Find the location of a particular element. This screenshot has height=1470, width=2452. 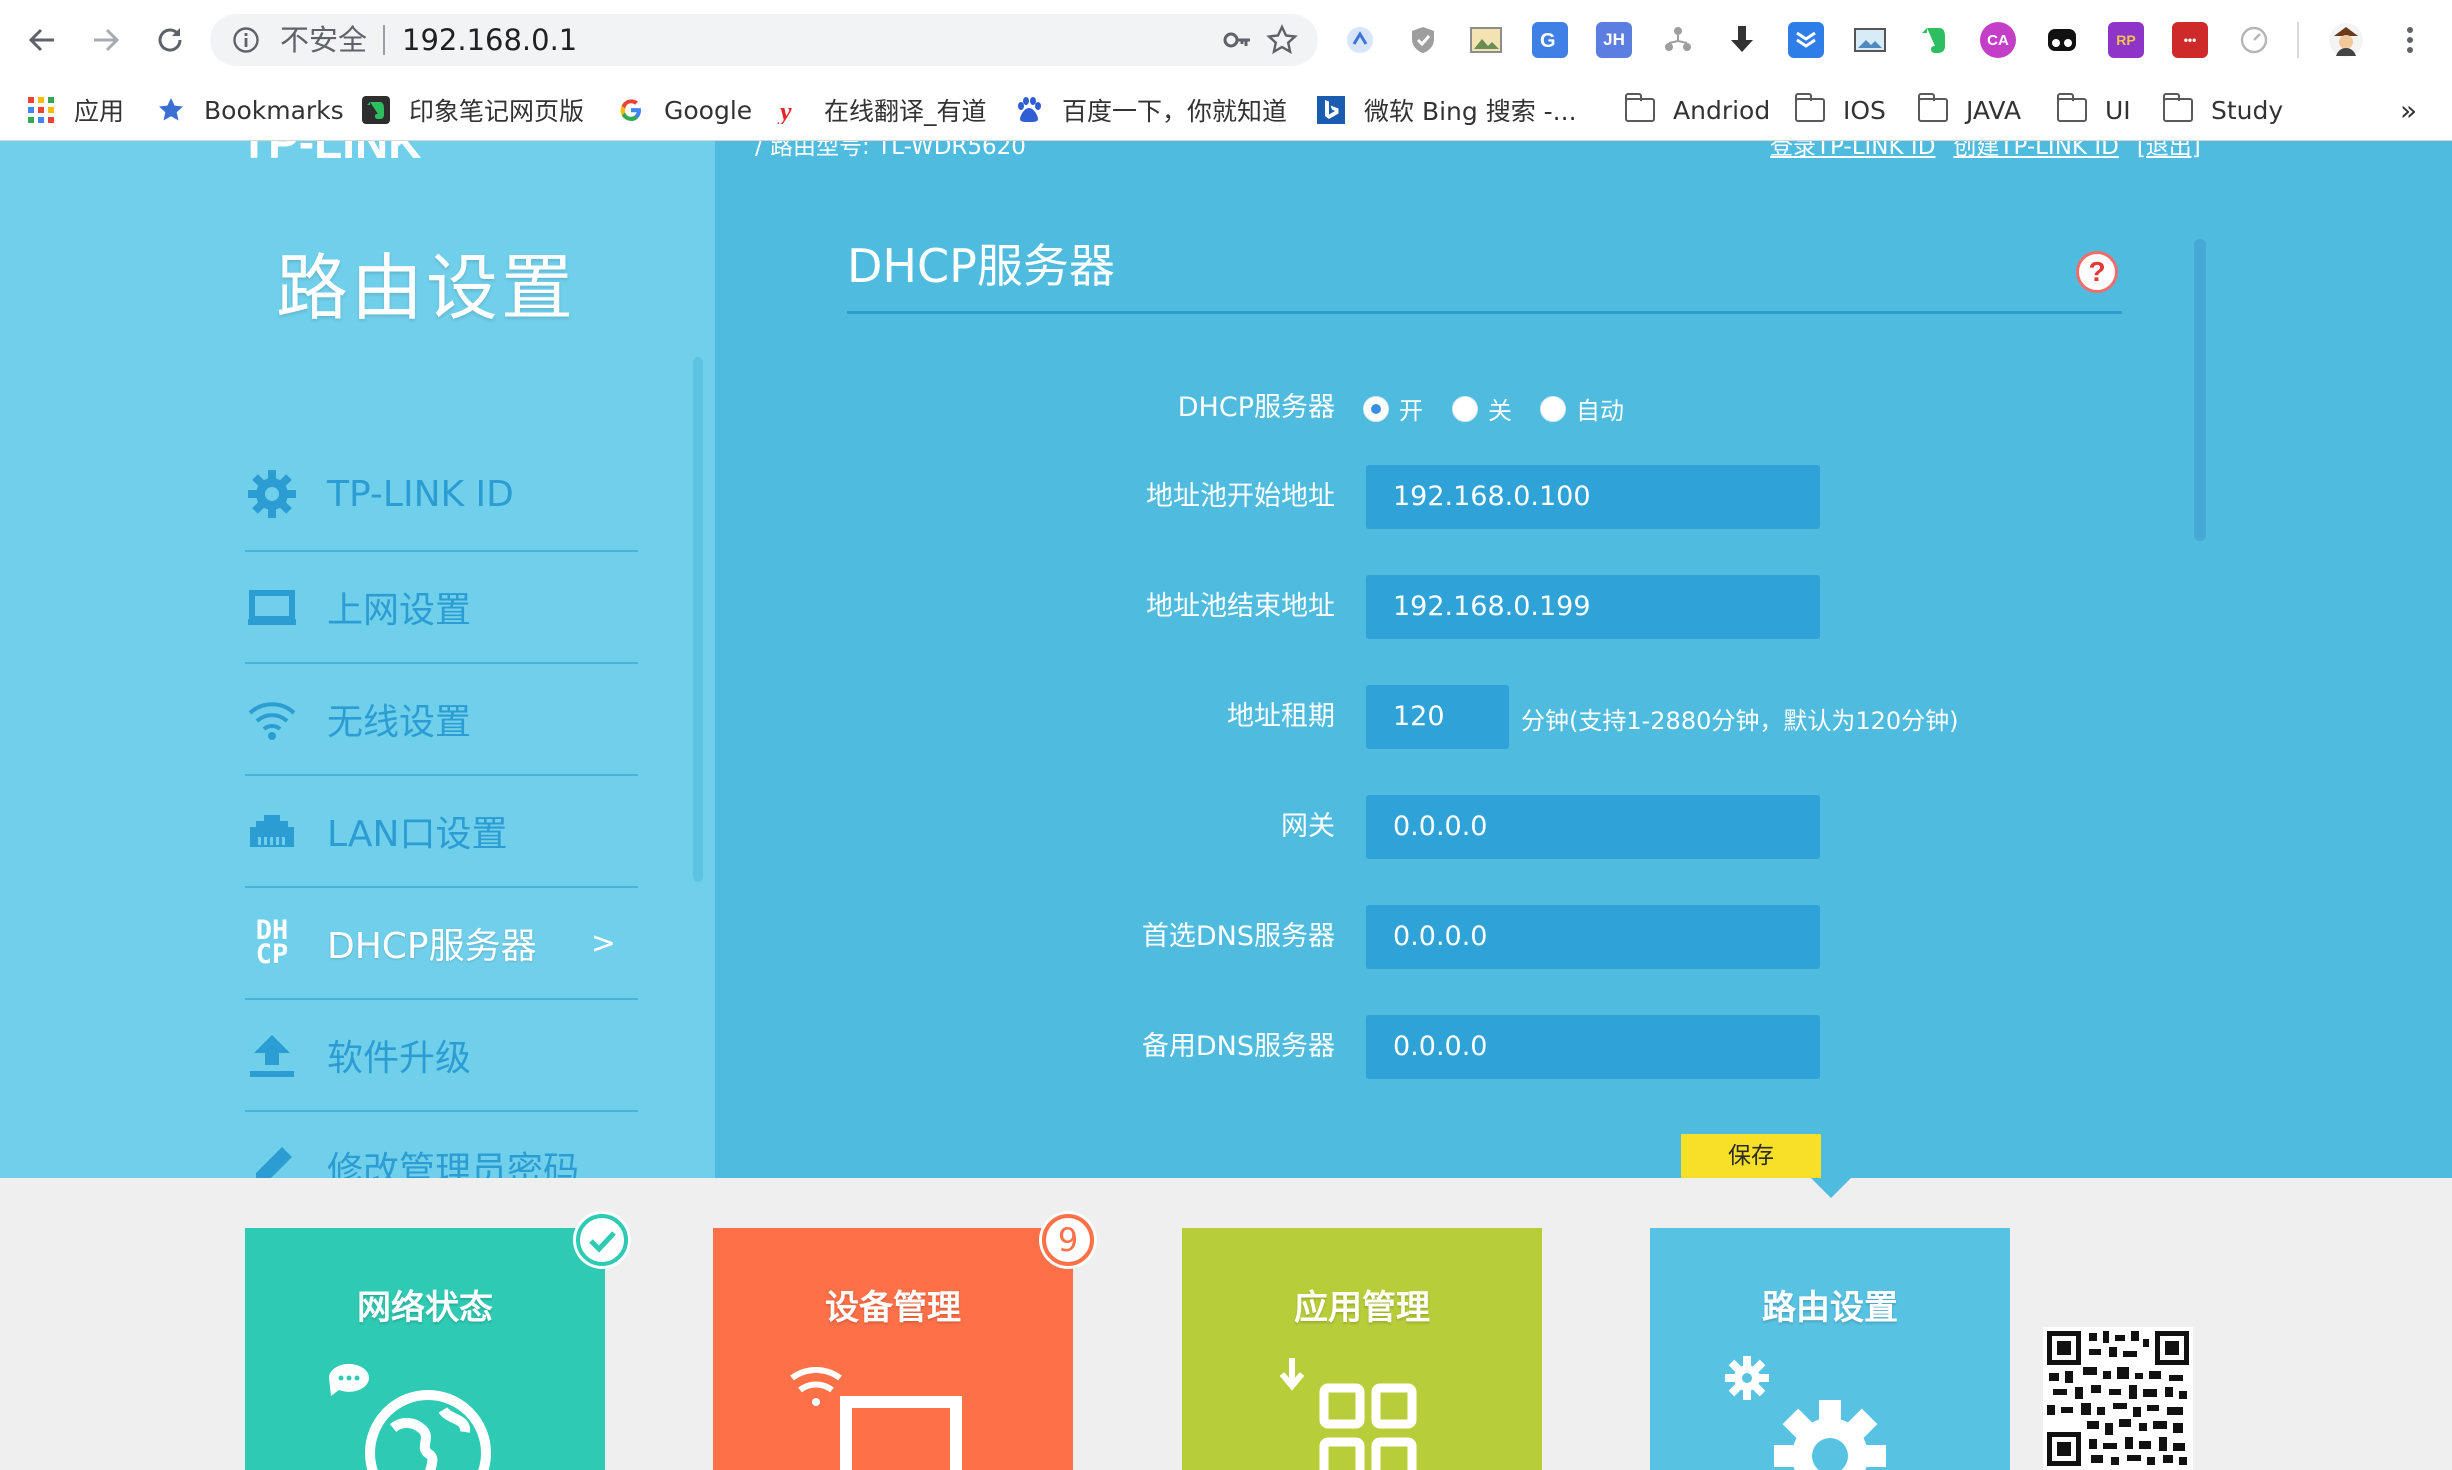

bookmarks-overflow-button: » is located at coordinates (2408, 110).